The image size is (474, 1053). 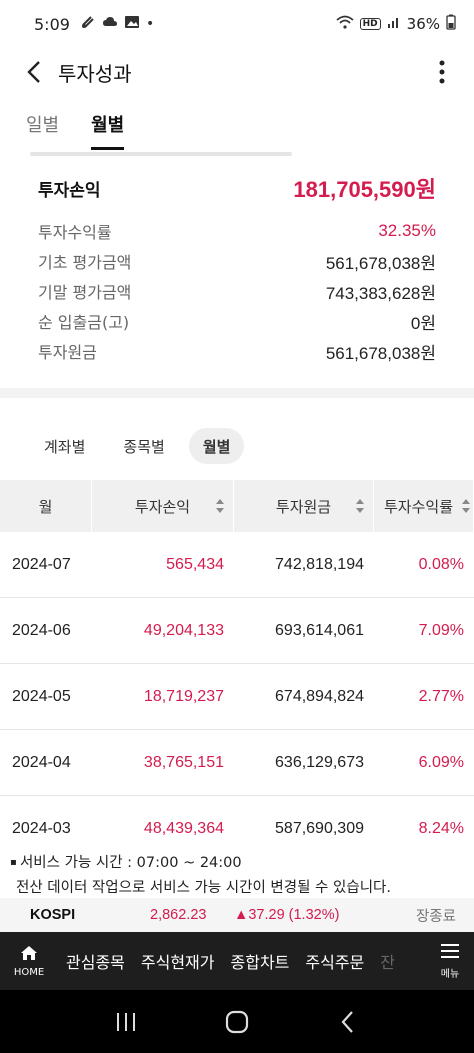 I want to click on ticker-name: KOSPI, so click(x=53, y=915).